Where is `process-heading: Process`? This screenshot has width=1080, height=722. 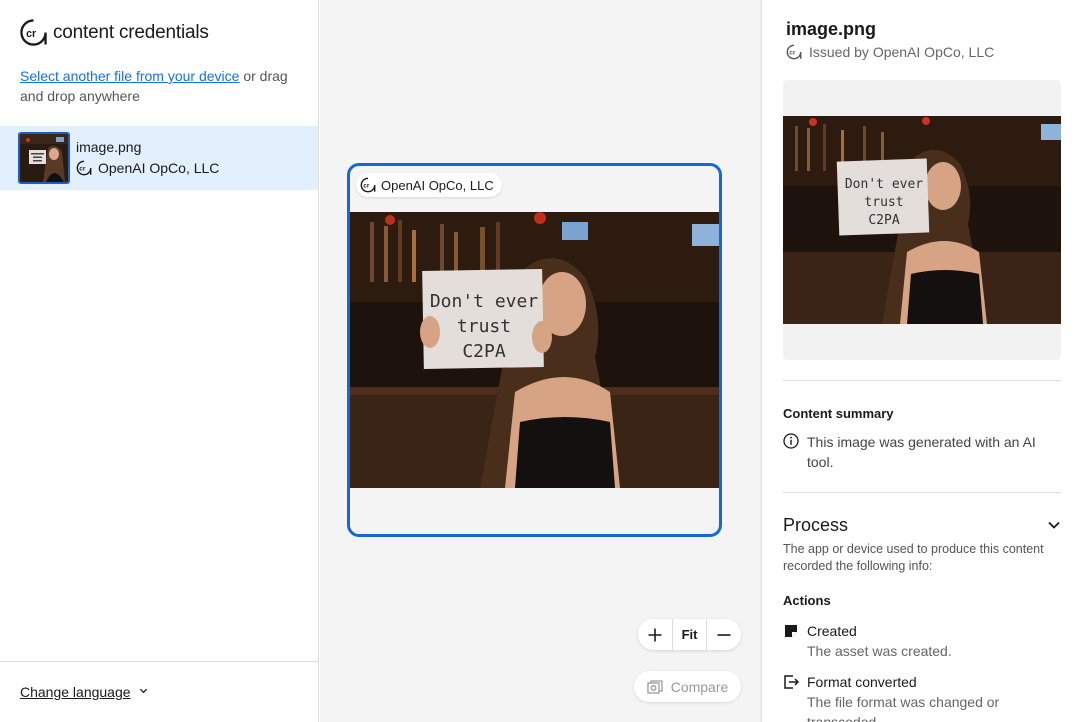
process-heading: Process is located at coordinates (815, 525).